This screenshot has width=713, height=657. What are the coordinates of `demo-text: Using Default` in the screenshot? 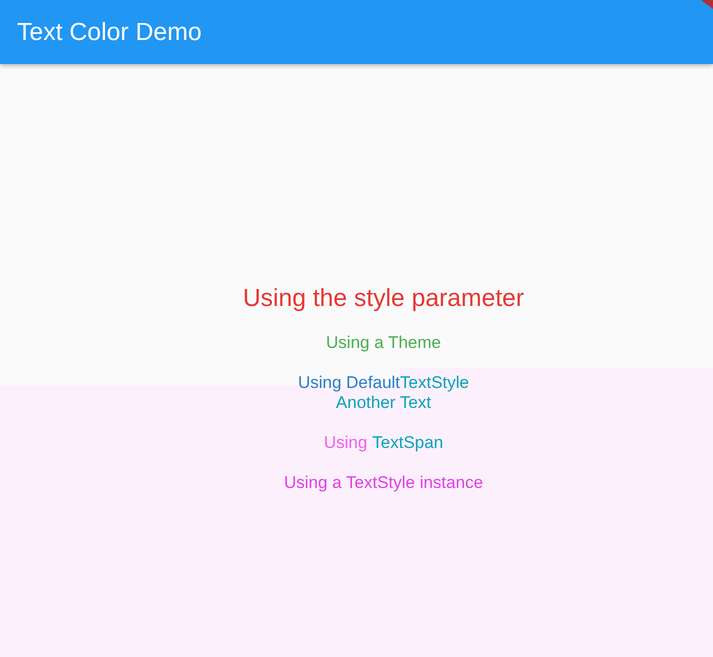 It's located at (349, 383).